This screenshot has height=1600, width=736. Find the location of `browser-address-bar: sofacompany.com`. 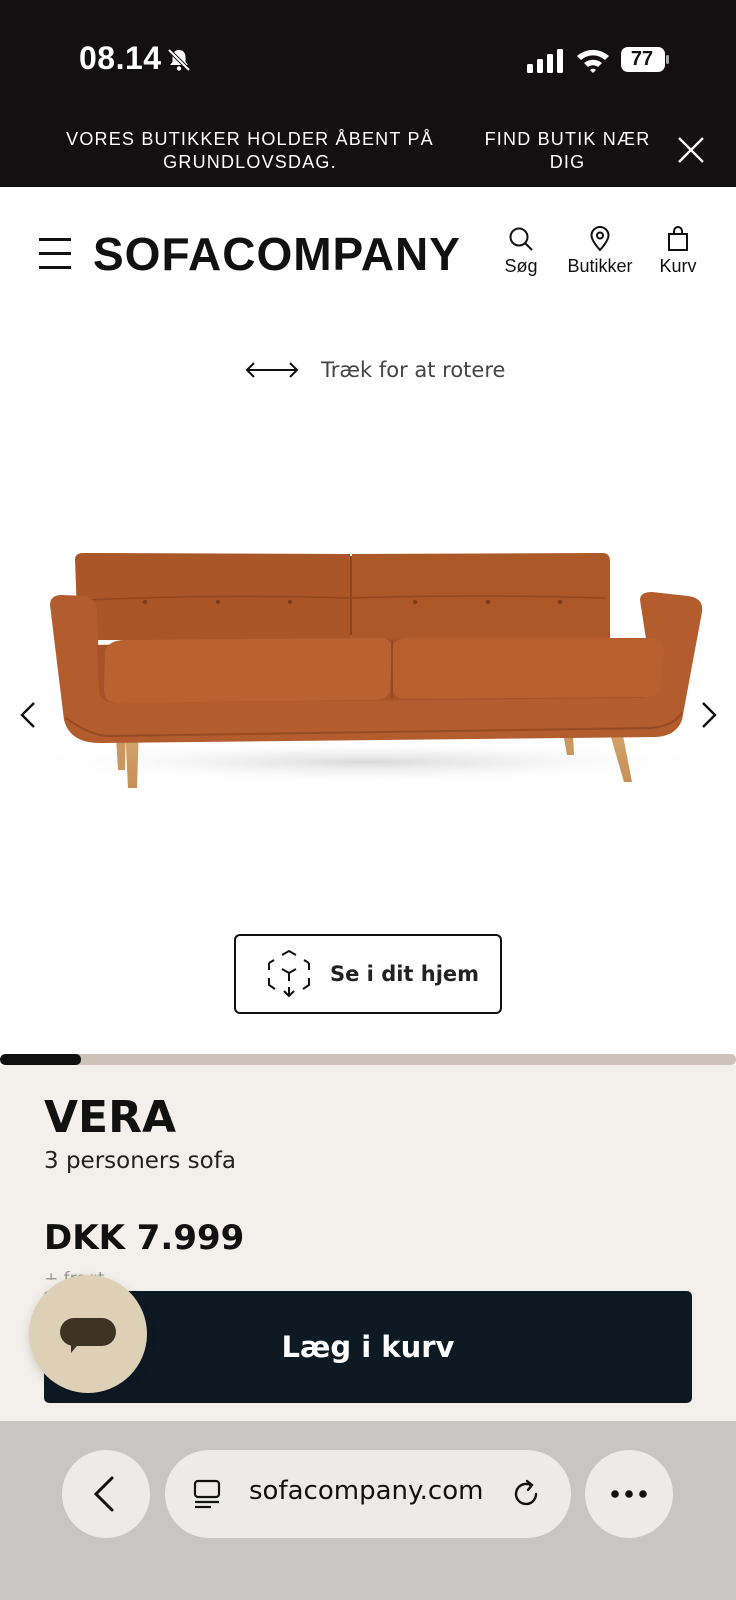

browser-address-bar: sofacompany.com is located at coordinates (368, 1494).